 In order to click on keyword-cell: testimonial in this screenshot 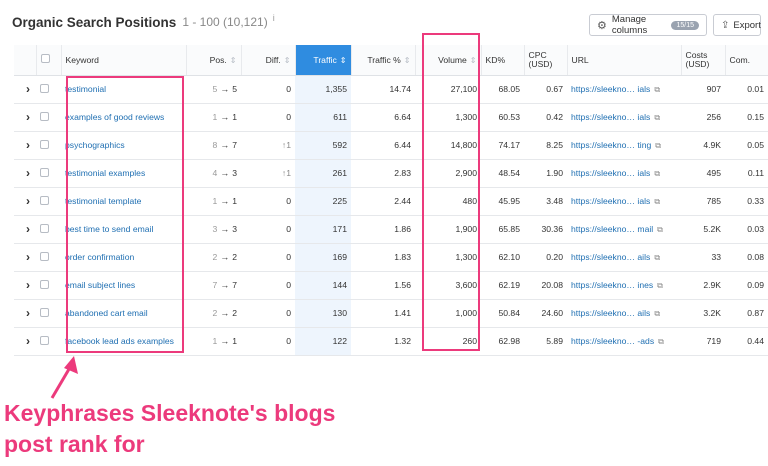, I will do `click(123, 89)`.